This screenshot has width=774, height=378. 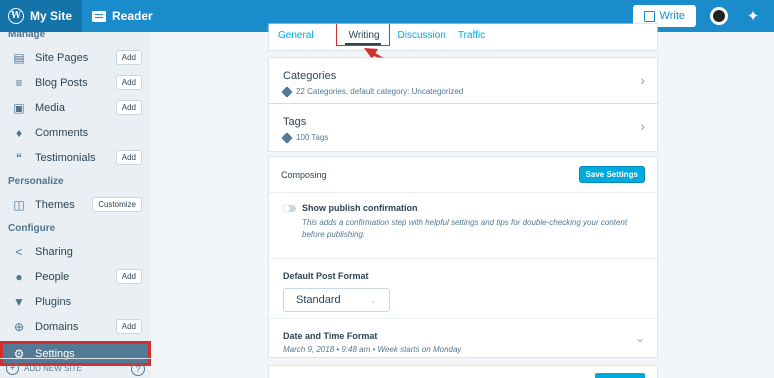 What do you see at coordinates (32, 228) in the screenshot?
I see `sidebar-heading-configure: Configure` at bounding box center [32, 228].